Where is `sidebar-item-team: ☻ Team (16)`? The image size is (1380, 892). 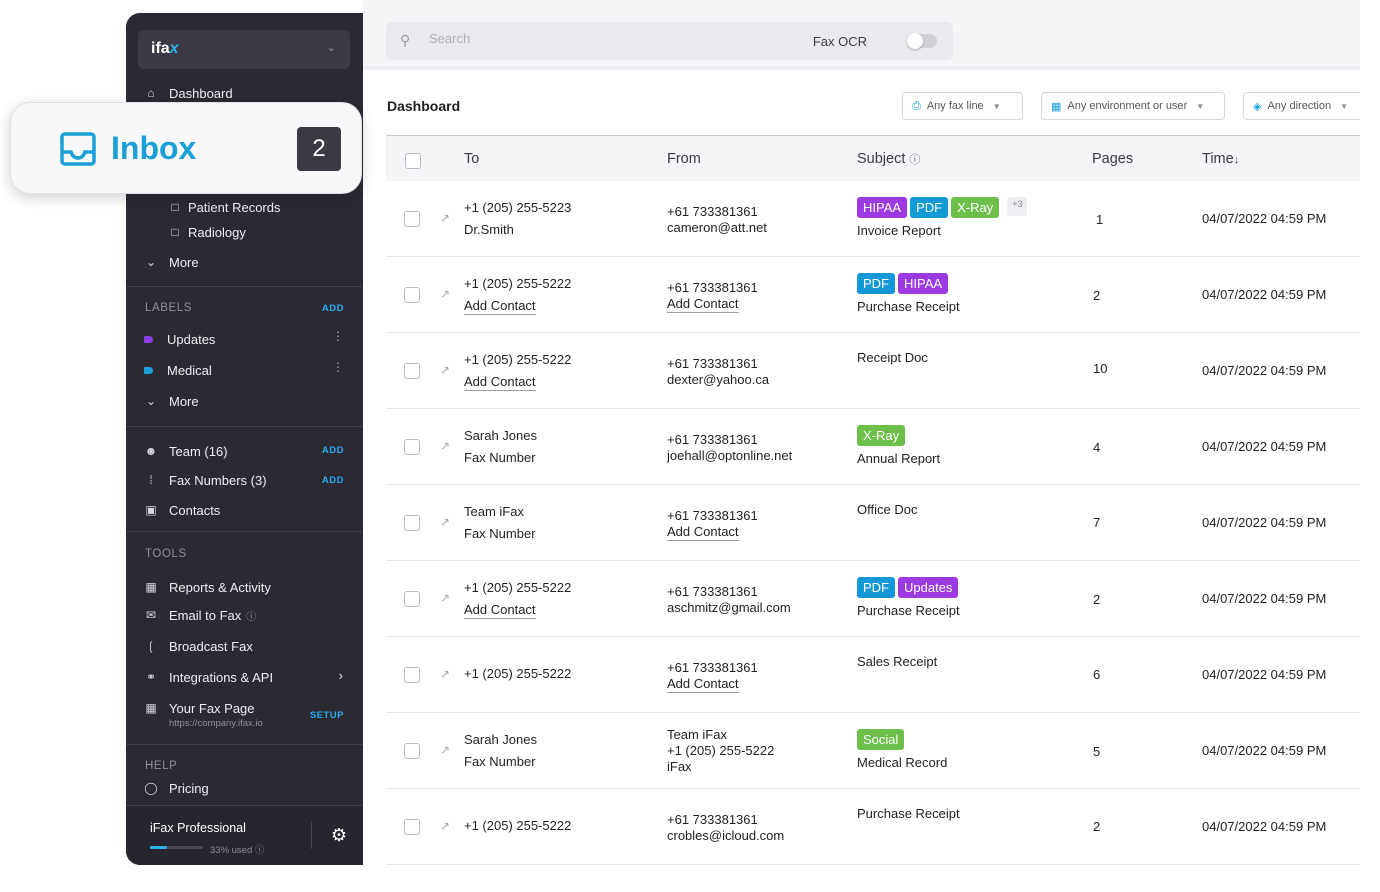
sidebar-item-team: ☻ Team (16) is located at coordinates (186, 451).